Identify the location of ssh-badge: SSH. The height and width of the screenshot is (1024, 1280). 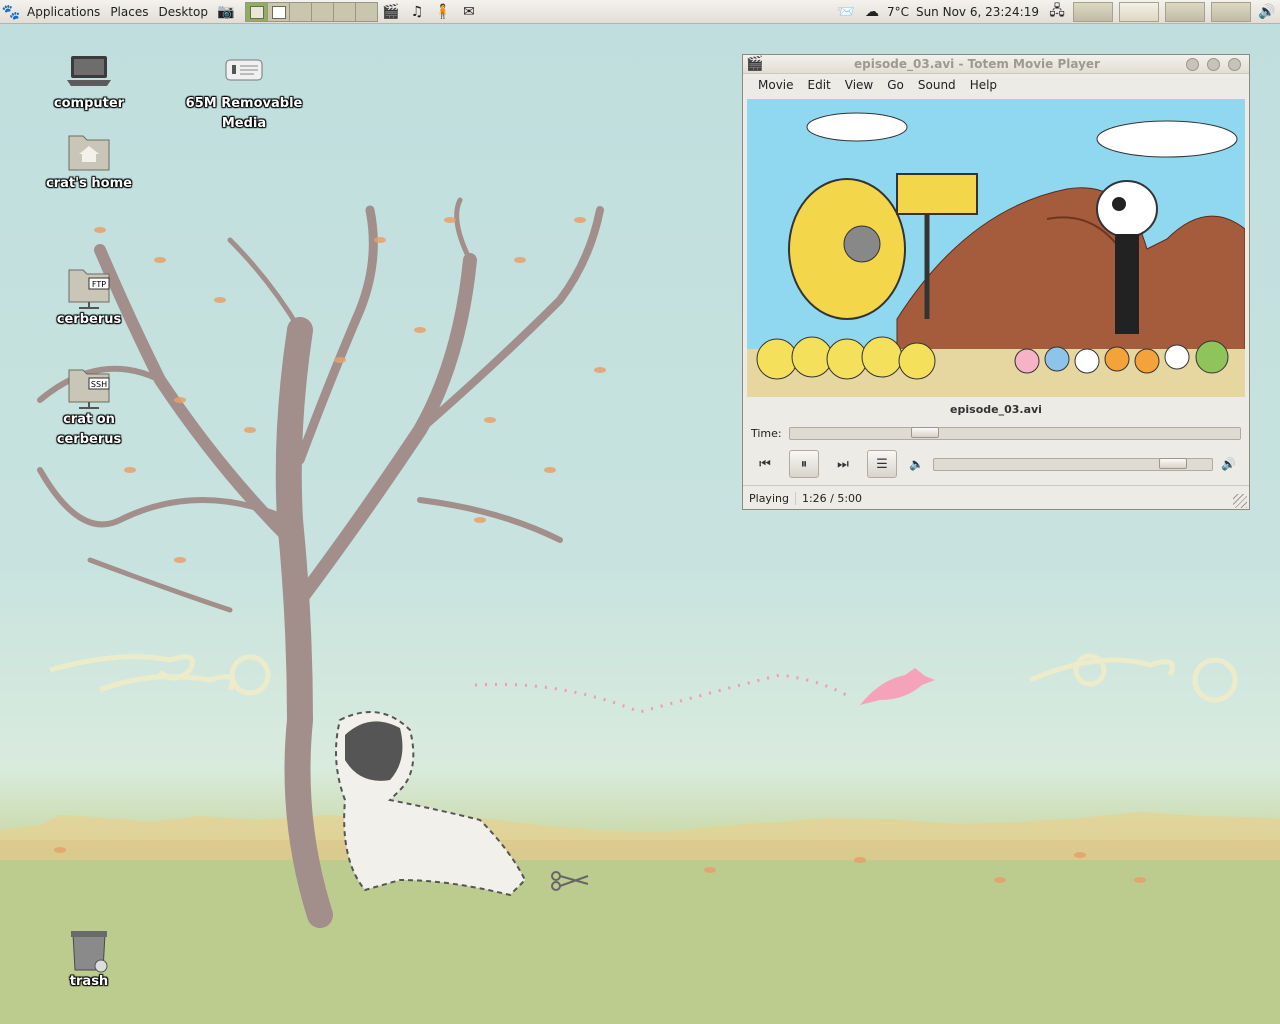
(99, 384).